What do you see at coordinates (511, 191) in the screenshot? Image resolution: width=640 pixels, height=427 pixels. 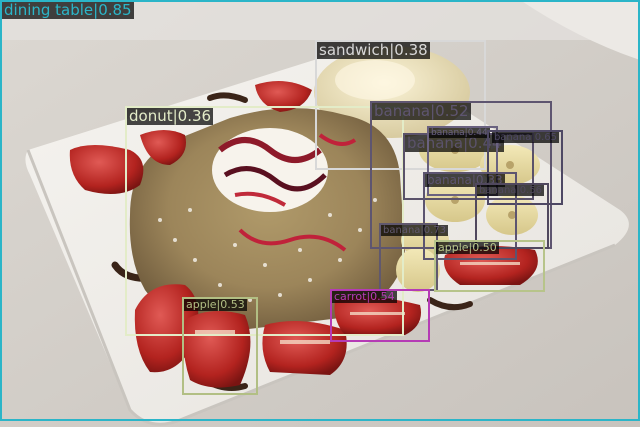 I see `detection-label: banana|0.56` at bounding box center [511, 191].